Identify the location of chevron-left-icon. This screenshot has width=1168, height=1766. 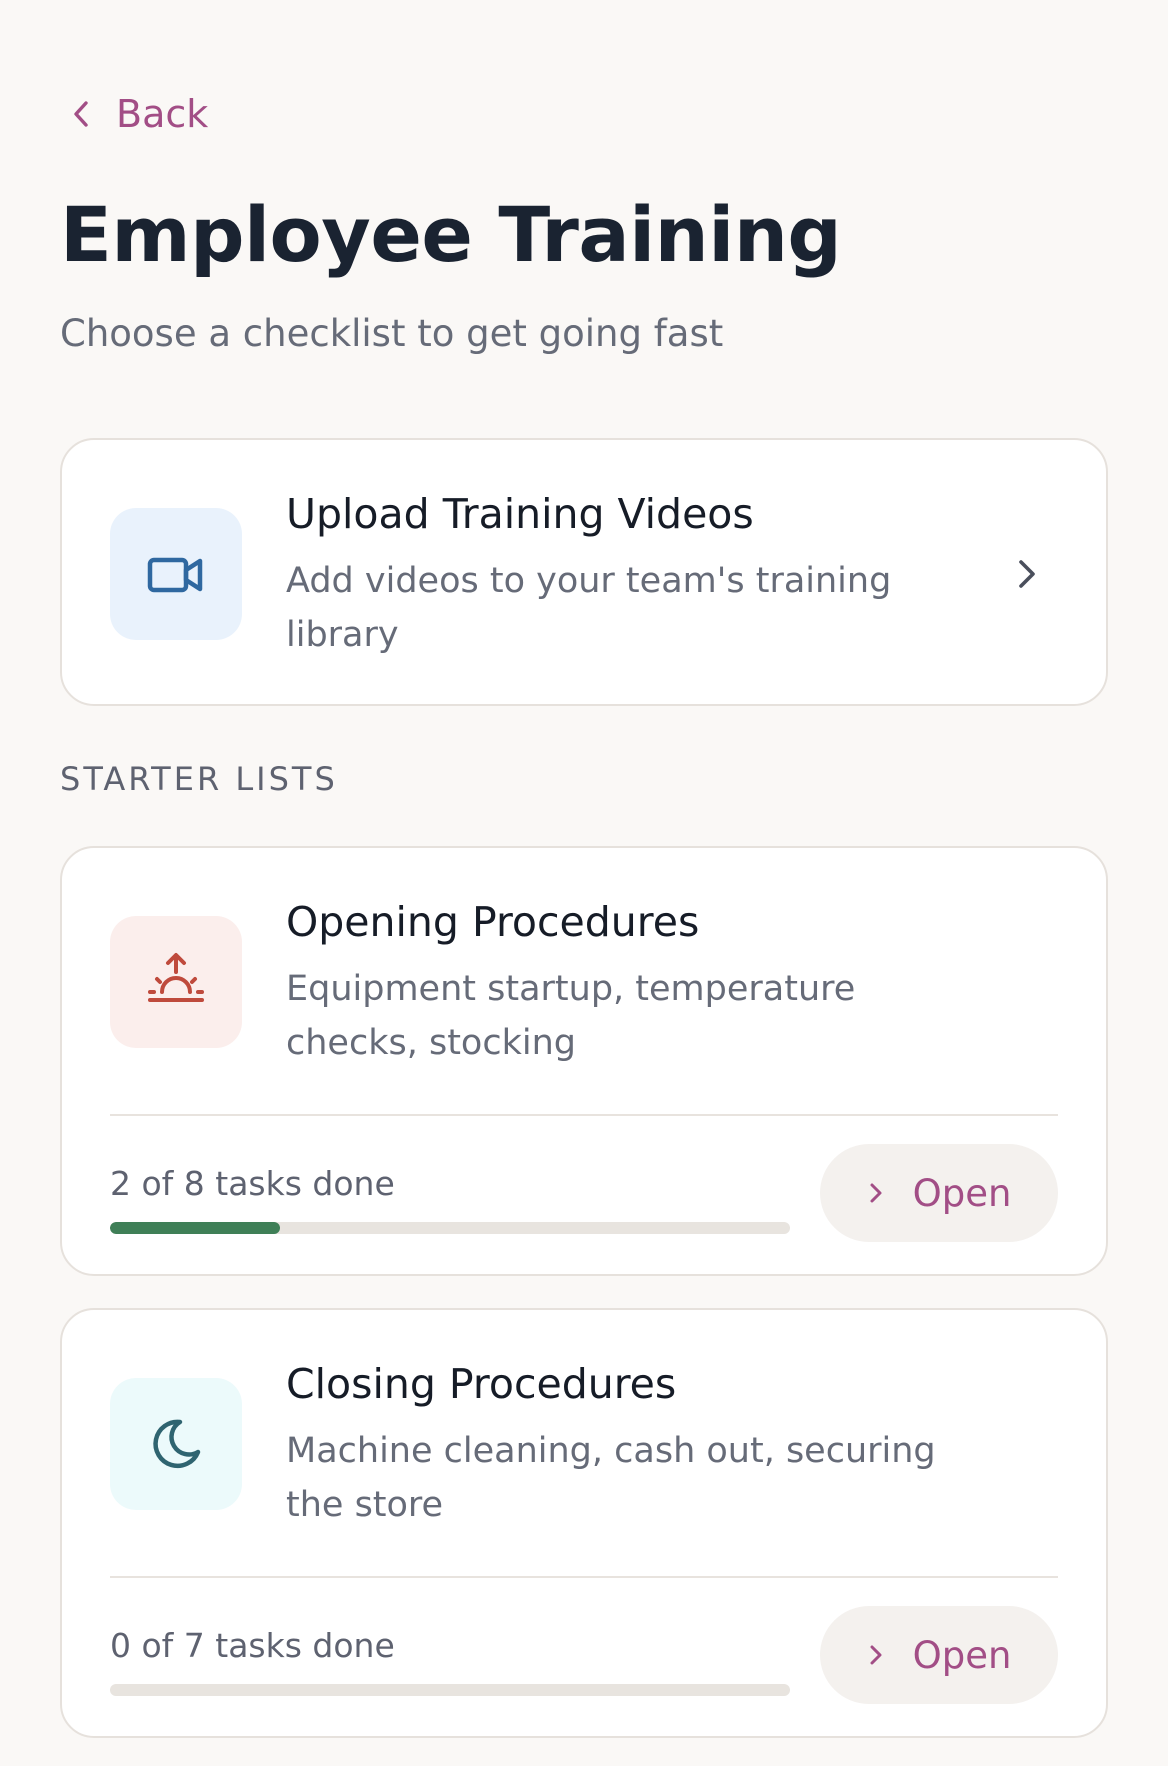
(81, 114).